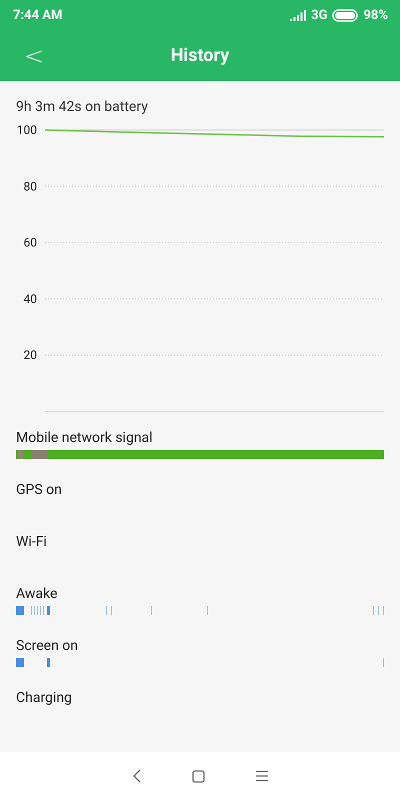 The image size is (400, 800). What do you see at coordinates (44, 698) in the screenshot?
I see `row-label: Charging` at bounding box center [44, 698].